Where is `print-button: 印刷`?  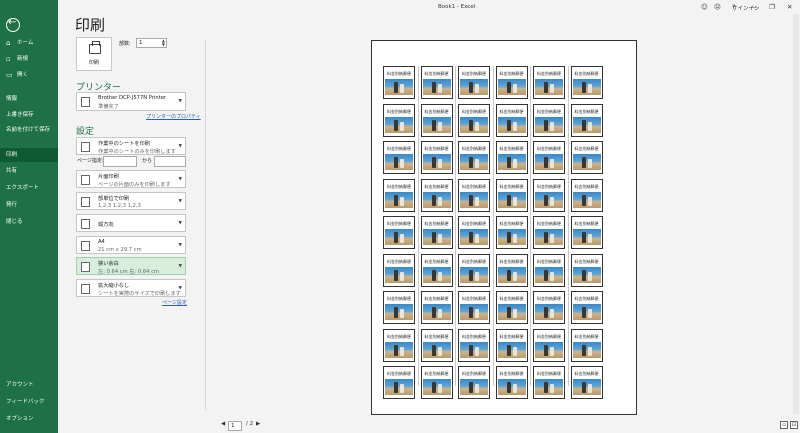 print-button: 印刷 is located at coordinates (94, 54).